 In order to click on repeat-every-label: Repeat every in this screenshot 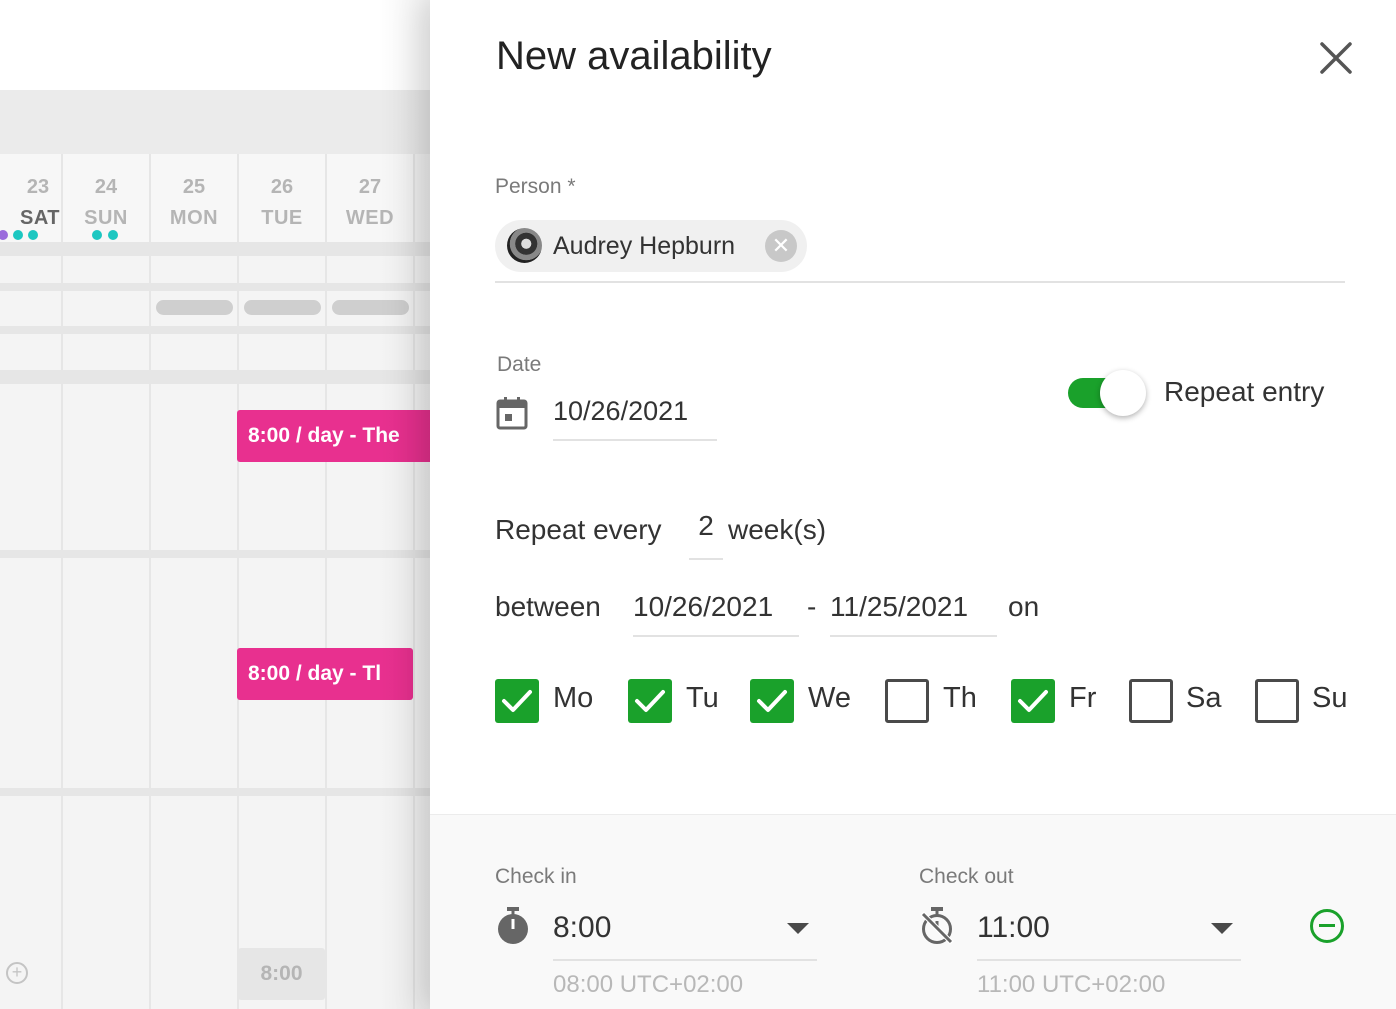, I will do `click(578, 529)`.